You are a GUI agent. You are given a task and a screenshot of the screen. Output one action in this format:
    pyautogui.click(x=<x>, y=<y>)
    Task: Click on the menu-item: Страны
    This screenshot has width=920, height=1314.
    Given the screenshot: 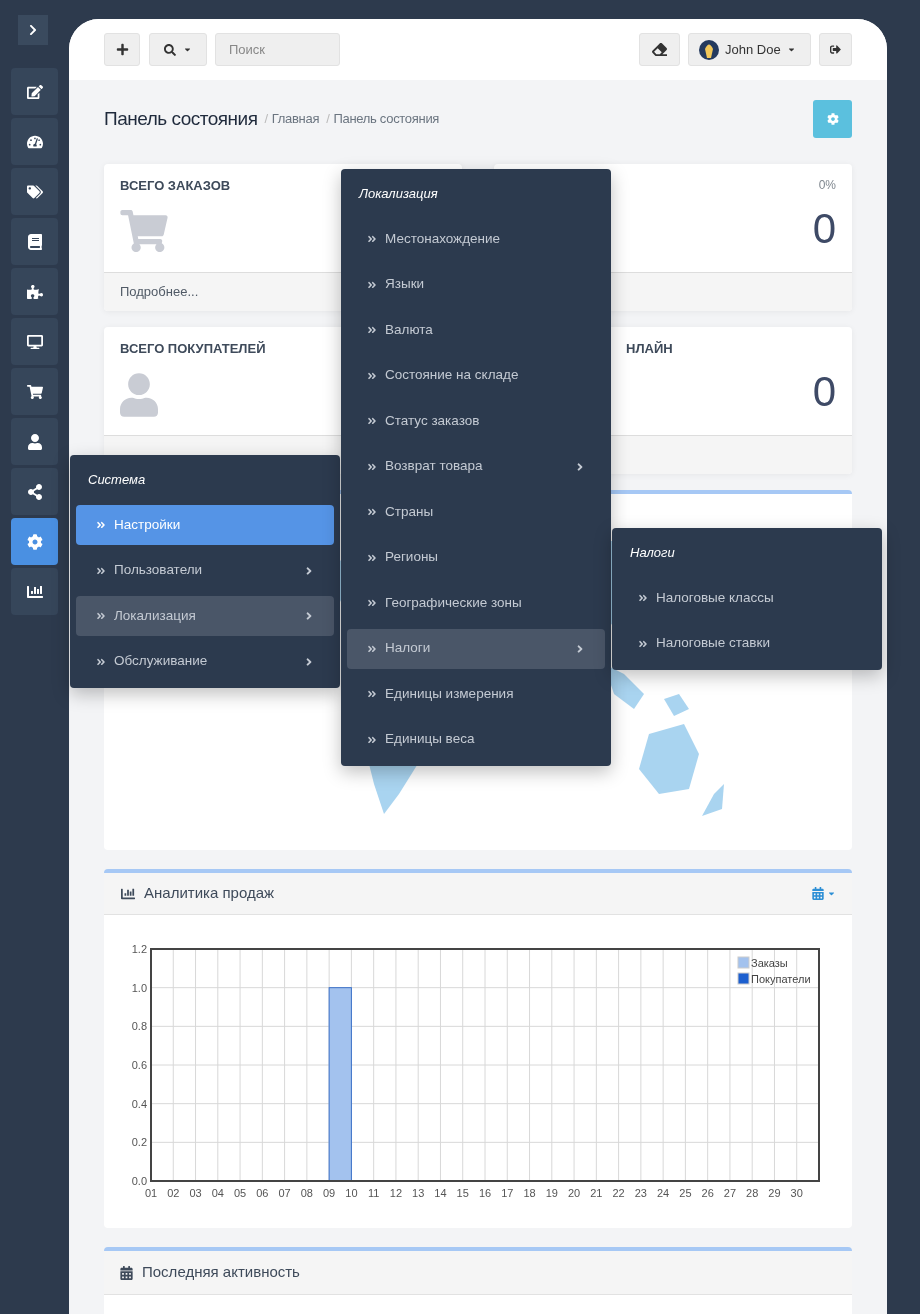 What is the action you would take?
    pyautogui.click(x=476, y=512)
    